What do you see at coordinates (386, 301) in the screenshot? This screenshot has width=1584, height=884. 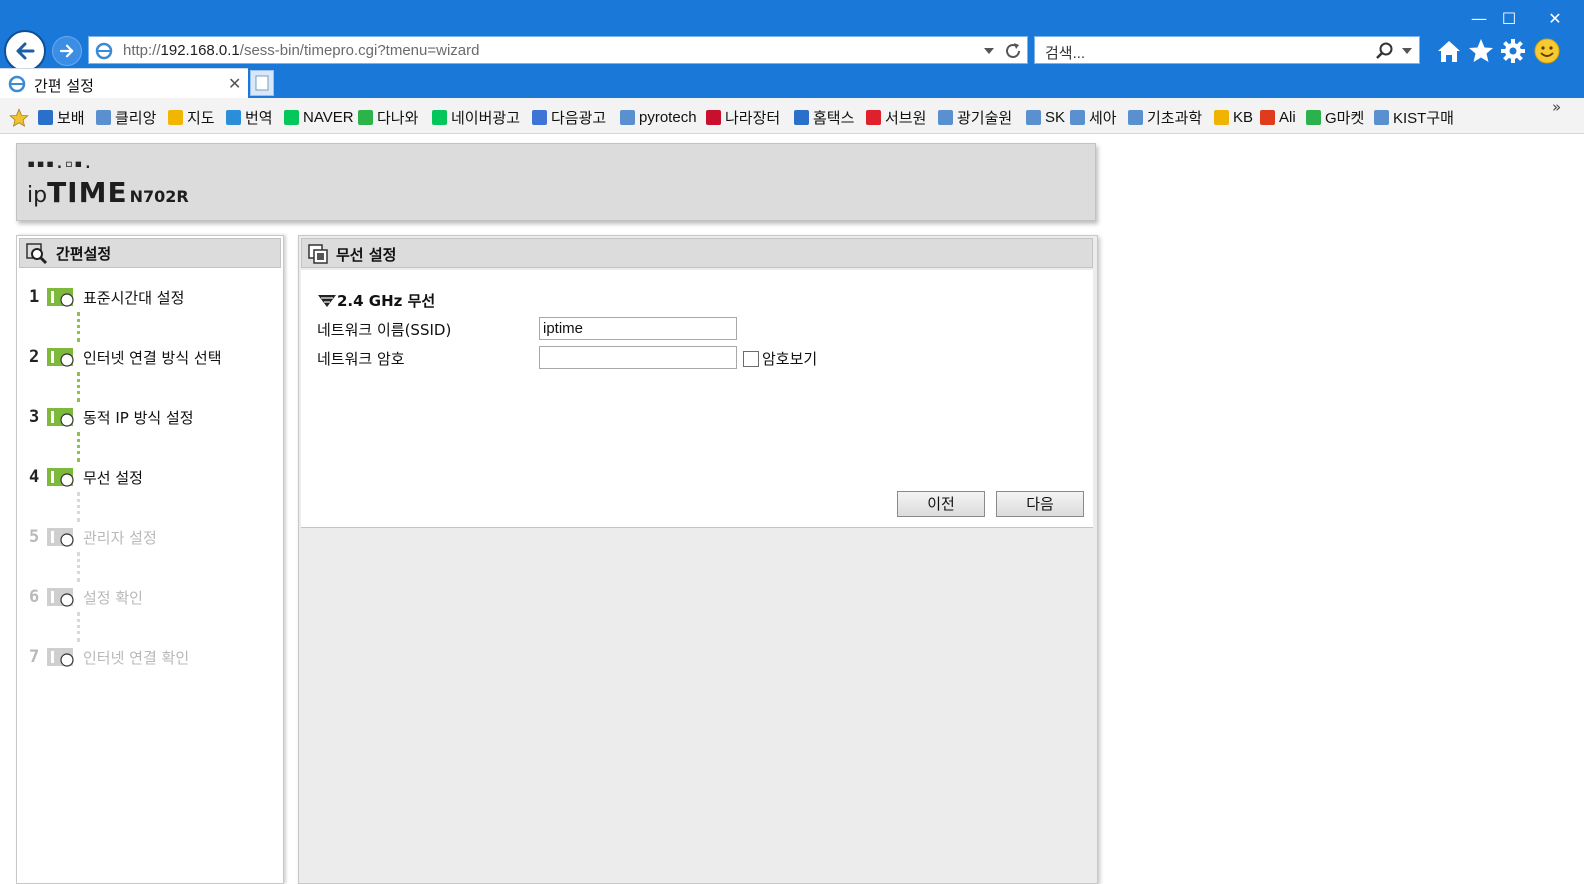 I see `section-title-text: 2.4 GHz 무선` at bounding box center [386, 301].